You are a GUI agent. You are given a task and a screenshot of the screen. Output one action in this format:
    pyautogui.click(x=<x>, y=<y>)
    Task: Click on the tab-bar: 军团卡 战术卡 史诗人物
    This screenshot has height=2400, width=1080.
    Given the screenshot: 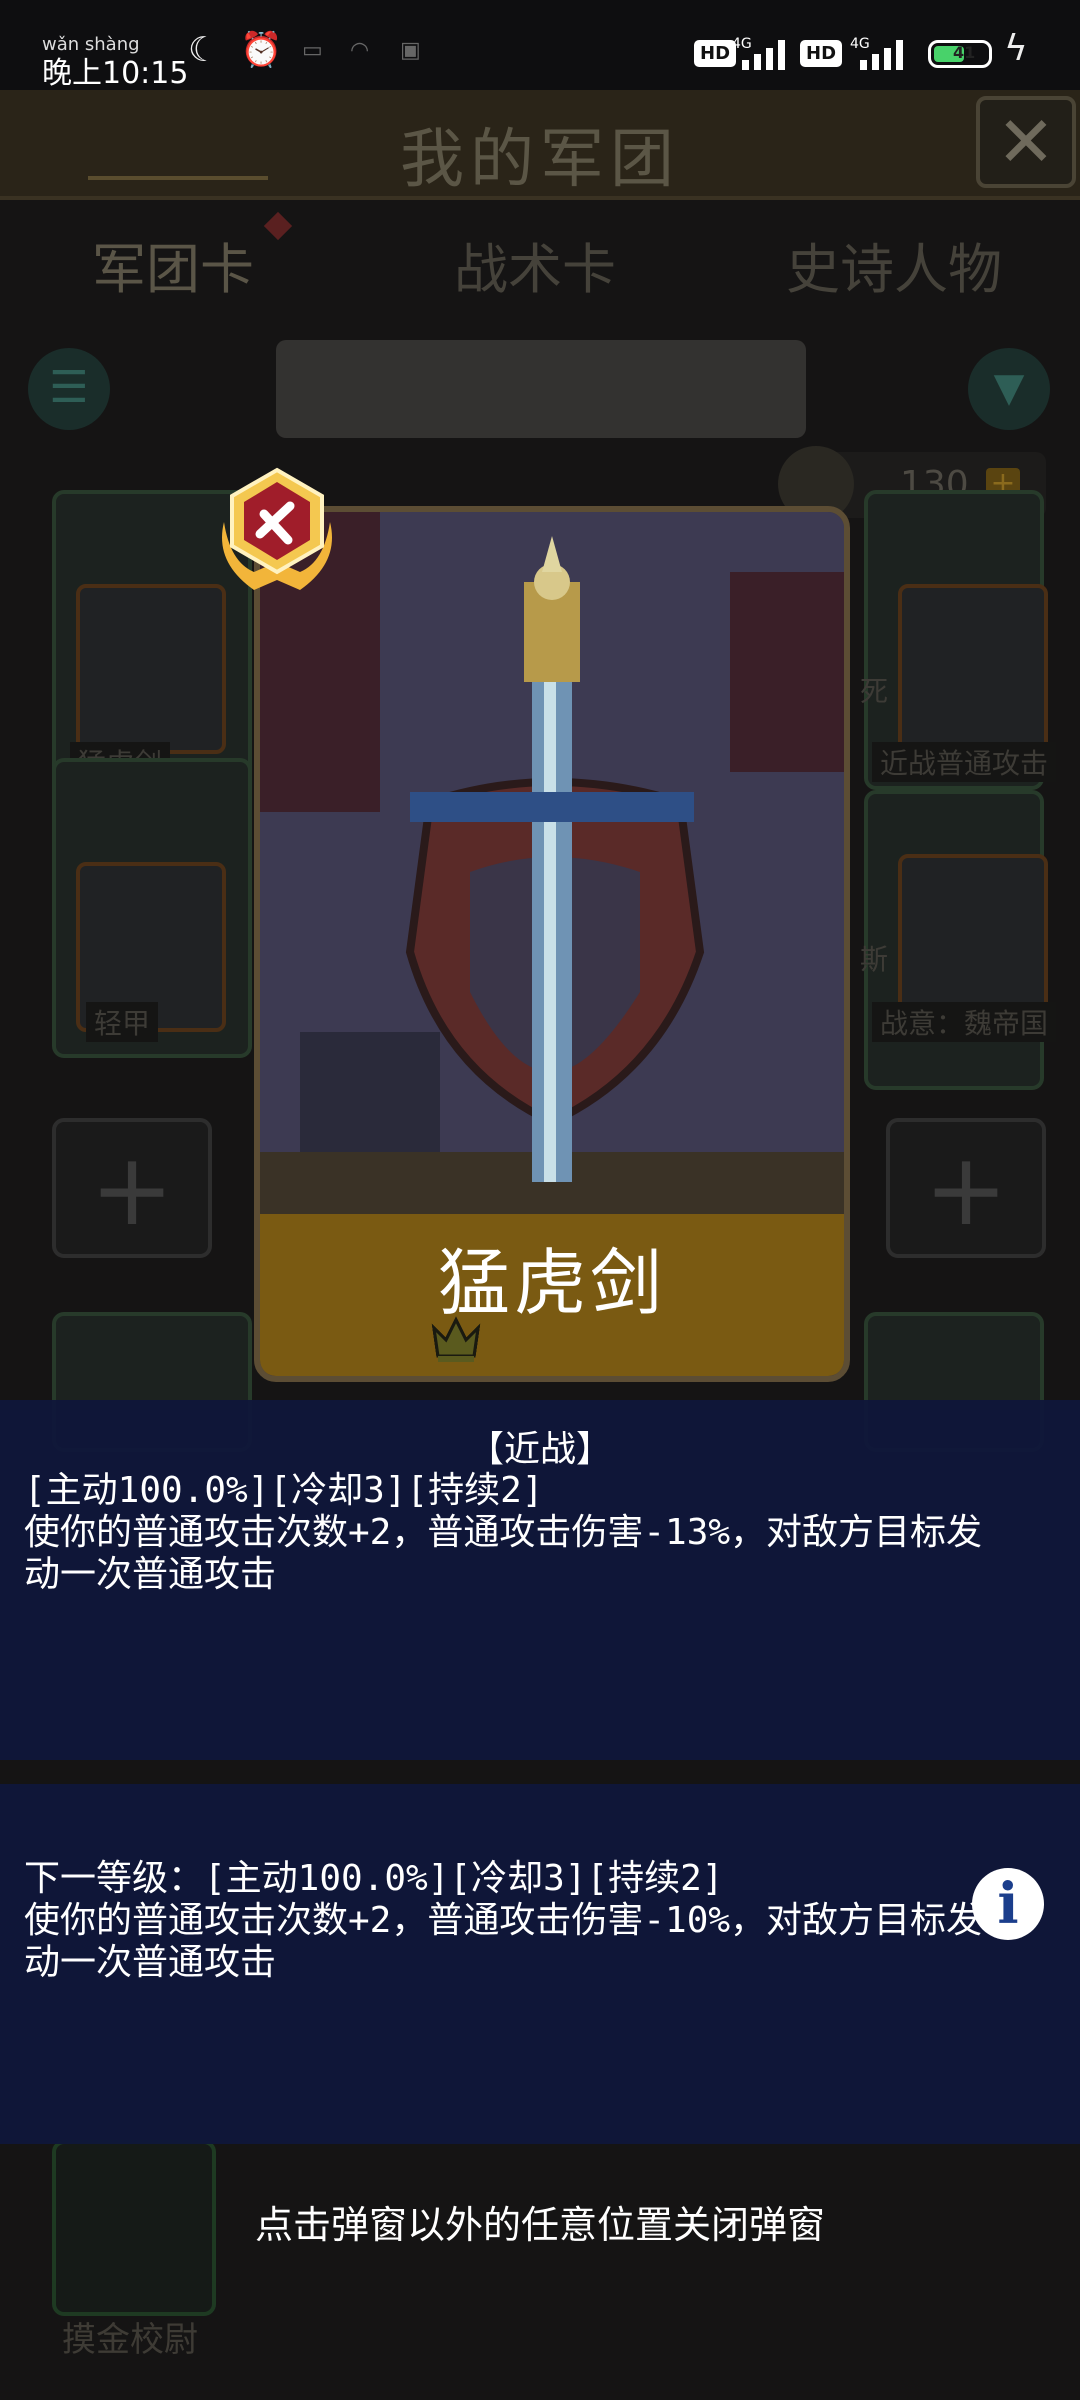 What is the action you would take?
    pyautogui.click(x=540, y=270)
    